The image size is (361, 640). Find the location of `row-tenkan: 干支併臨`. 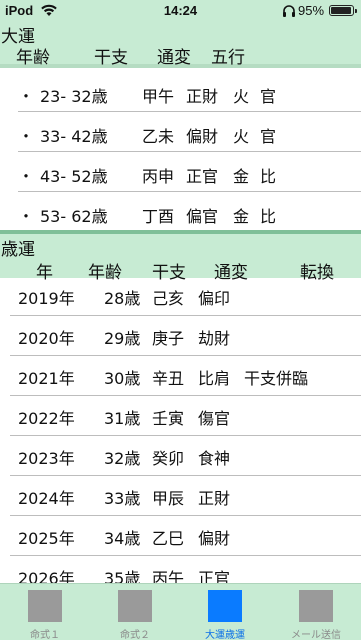

row-tenkan: 干支併臨 is located at coordinates (276, 378).